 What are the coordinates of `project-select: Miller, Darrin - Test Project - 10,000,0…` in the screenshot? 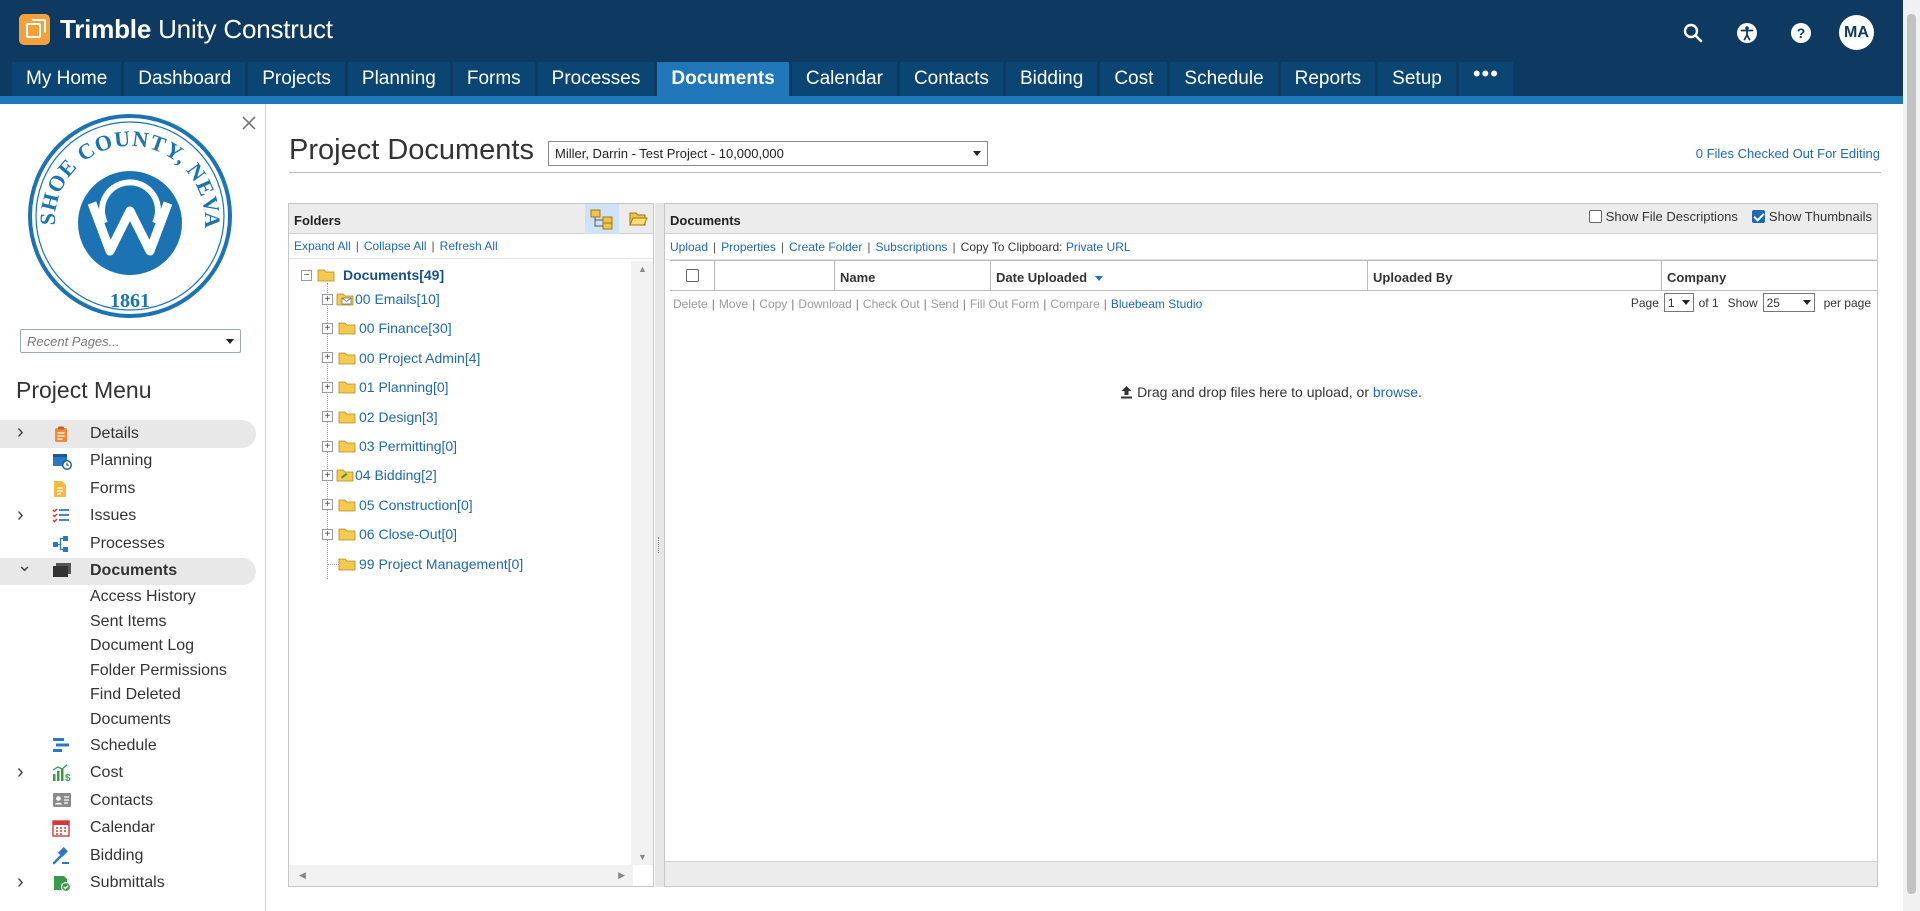 It's located at (768, 153).